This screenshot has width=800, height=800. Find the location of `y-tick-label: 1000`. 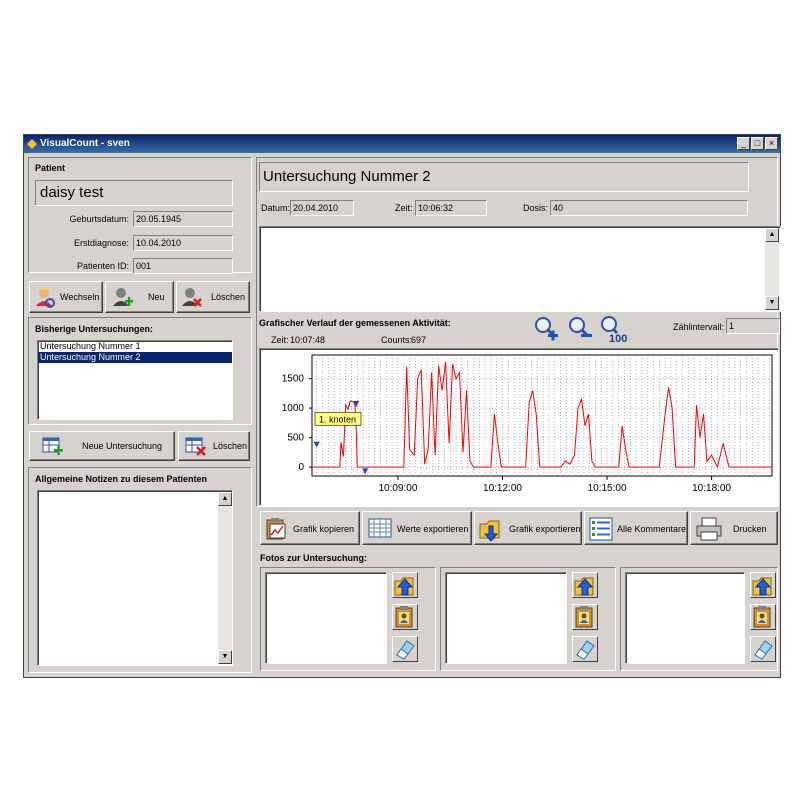

y-tick-label: 1000 is located at coordinates (293, 408).